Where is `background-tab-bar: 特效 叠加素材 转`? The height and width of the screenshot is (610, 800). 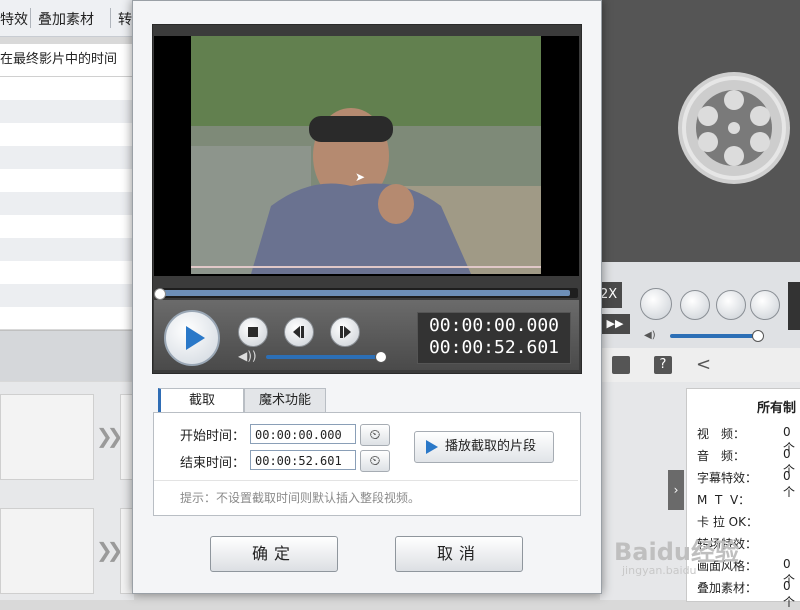 background-tab-bar: 特效 叠加素材 转 is located at coordinates (70, 18).